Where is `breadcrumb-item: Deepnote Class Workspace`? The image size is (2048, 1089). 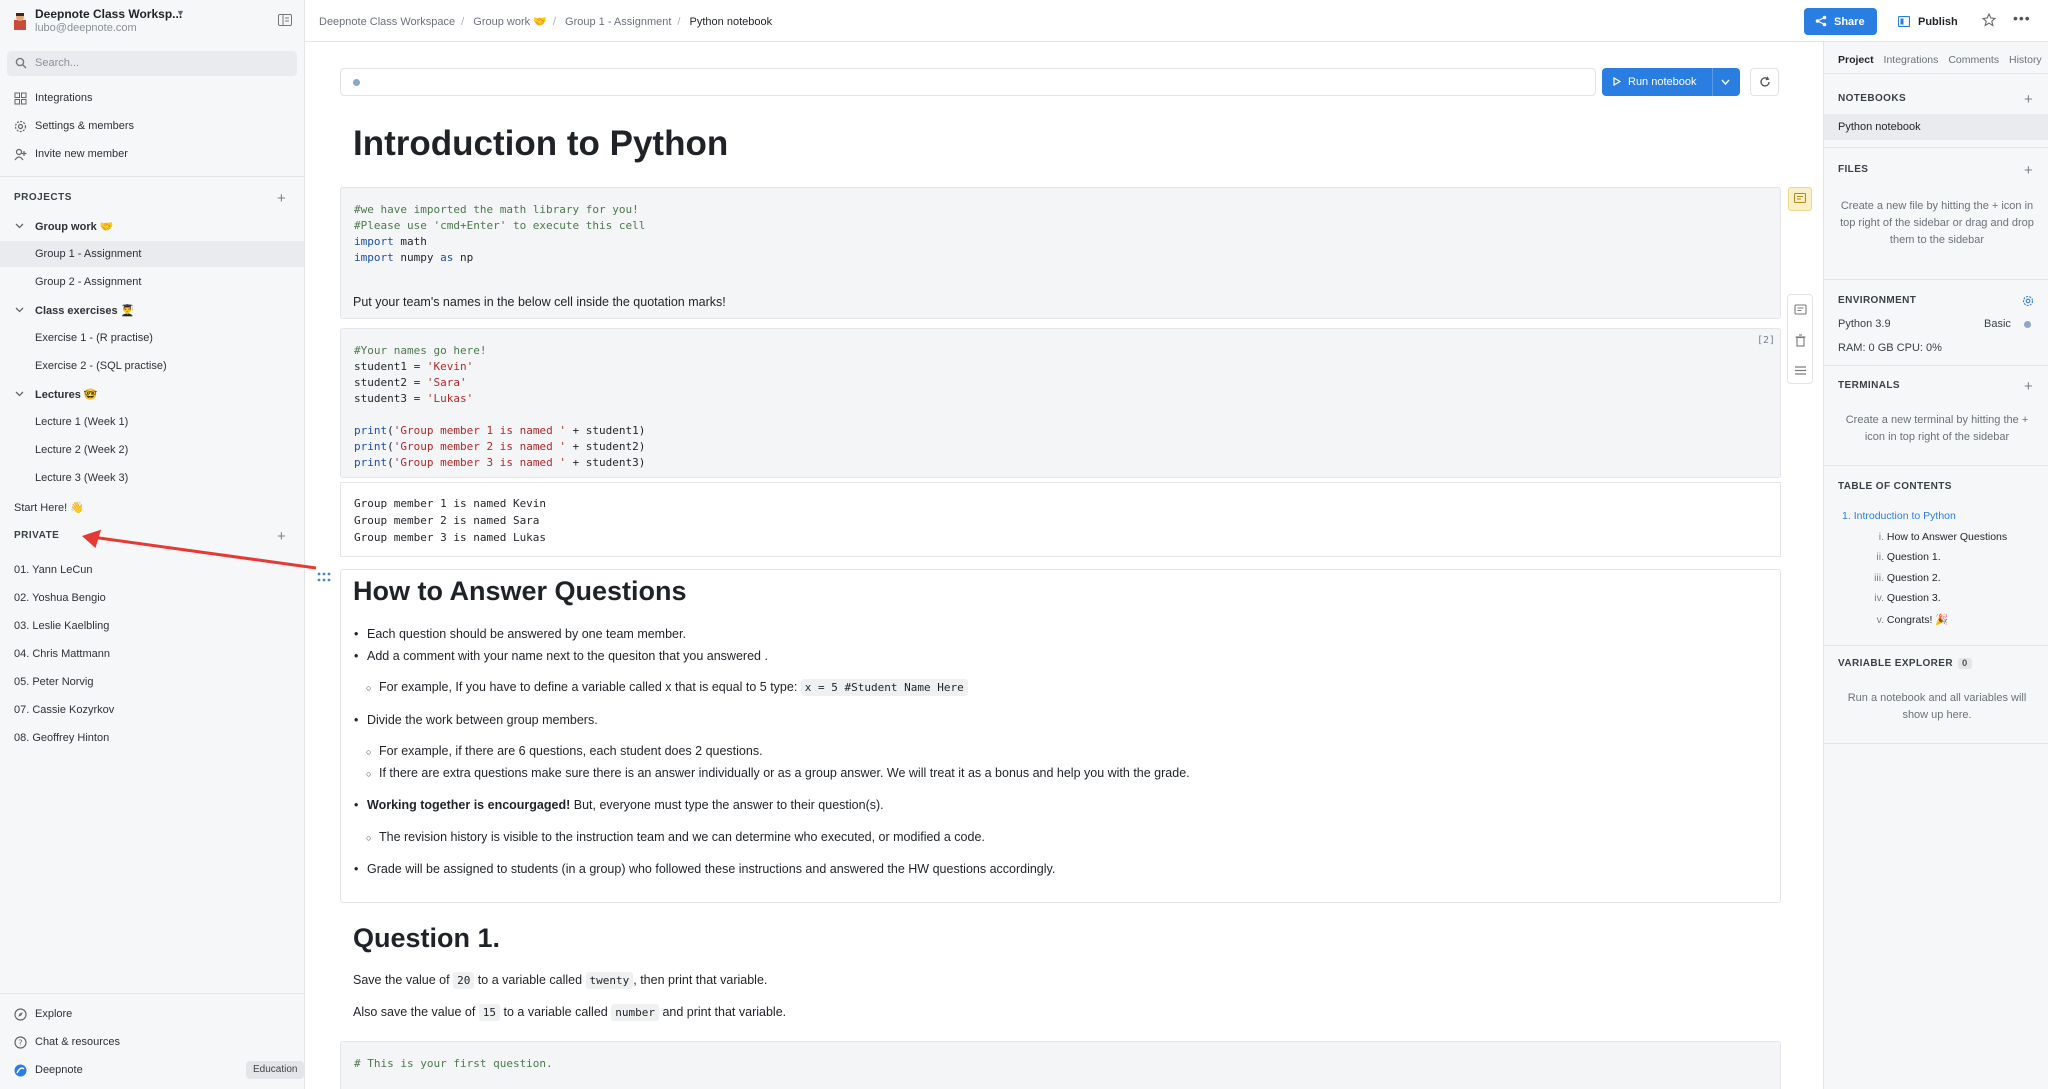
breadcrumb-item: Deepnote Class Workspace is located at coordinates (387, 22).